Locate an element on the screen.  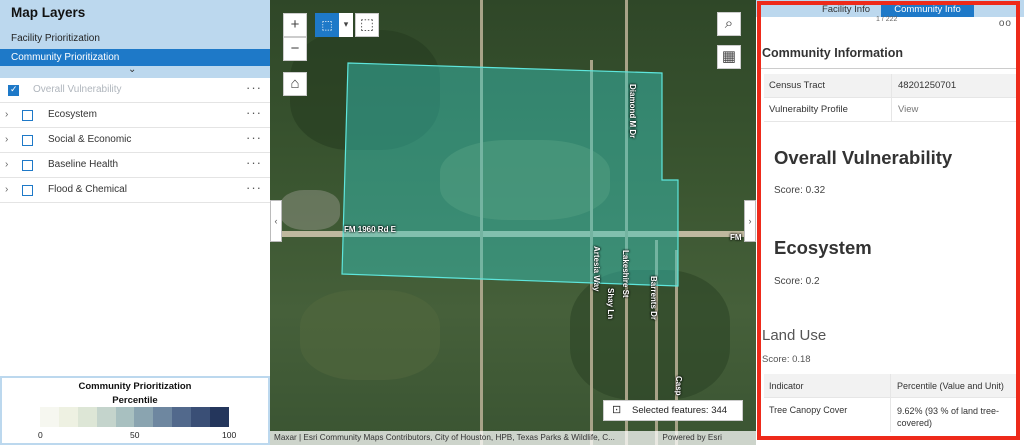
row-key: Vulnerabilty Profile is located at coordinates (808, 109).